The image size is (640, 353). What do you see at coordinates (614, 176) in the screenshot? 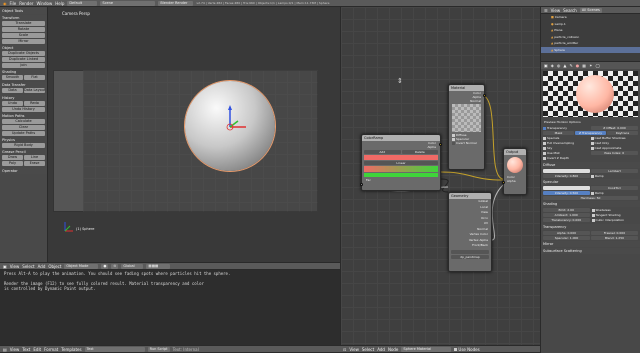
I see `diffuse-ramp-checkbox: Ramp` at bounding box center [614, 176].